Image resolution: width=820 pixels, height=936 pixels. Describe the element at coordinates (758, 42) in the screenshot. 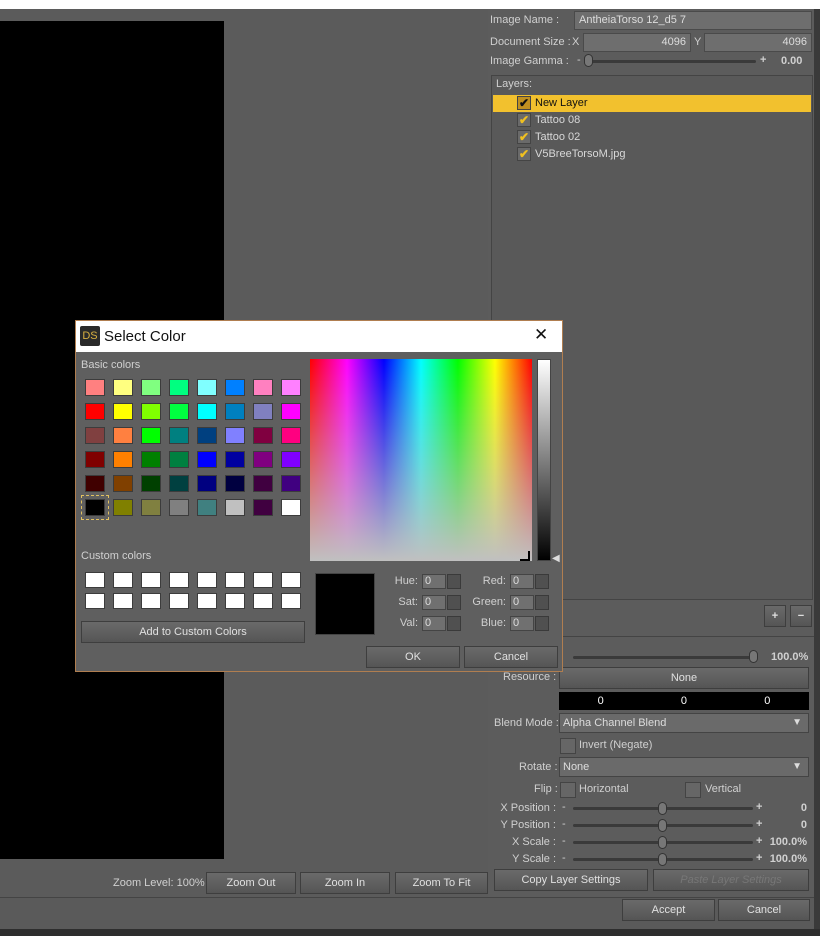

I see `doc-height-input: 4096` at that location.